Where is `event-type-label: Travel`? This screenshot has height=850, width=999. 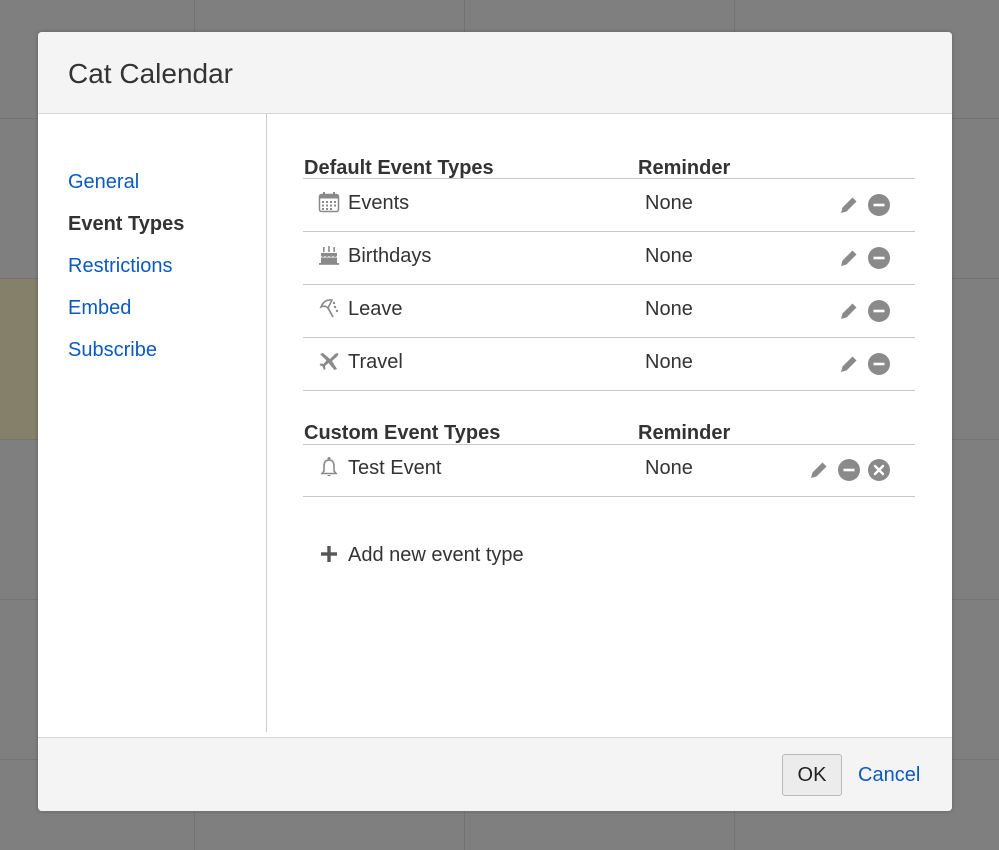 event-type-label: Travel is located at coordinates (375, 362).